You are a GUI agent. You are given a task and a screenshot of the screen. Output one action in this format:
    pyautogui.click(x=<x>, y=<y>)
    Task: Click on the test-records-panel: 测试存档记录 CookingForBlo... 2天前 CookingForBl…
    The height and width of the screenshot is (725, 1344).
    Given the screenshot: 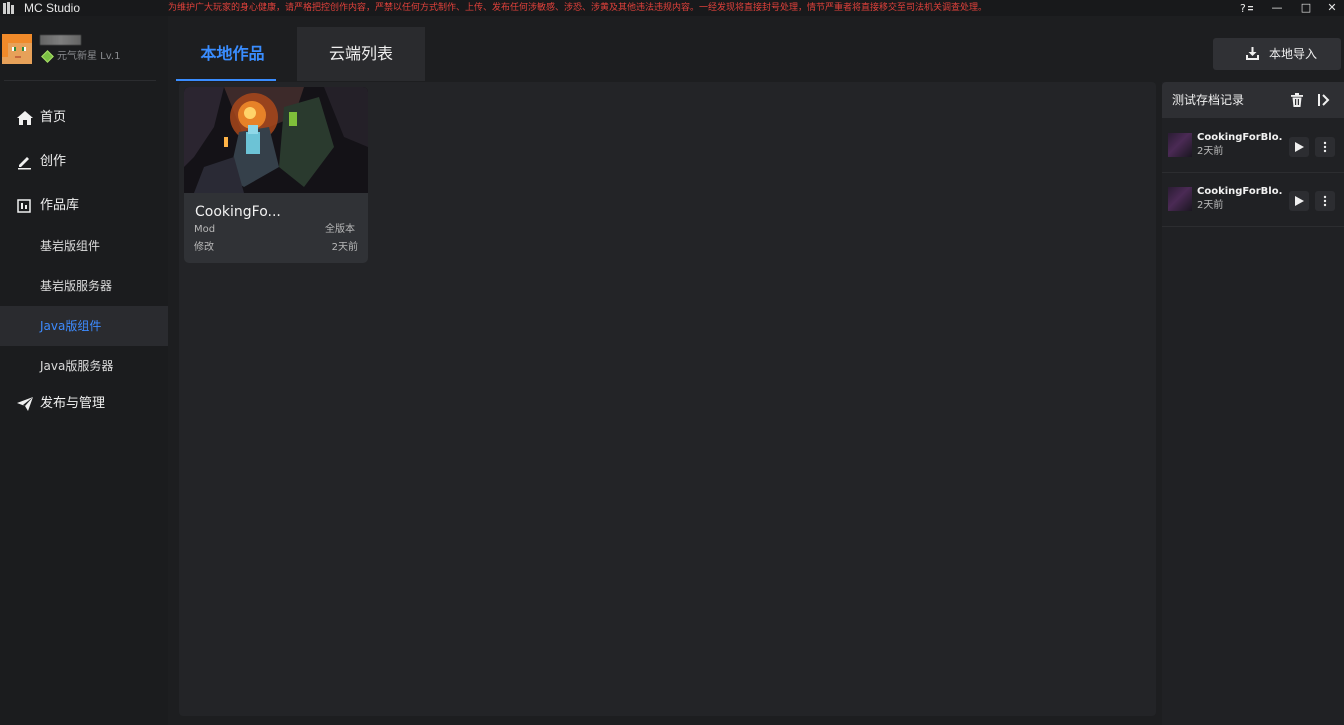 What is the action you would take?
    pyautogui.click(x=1253, y=403)
    